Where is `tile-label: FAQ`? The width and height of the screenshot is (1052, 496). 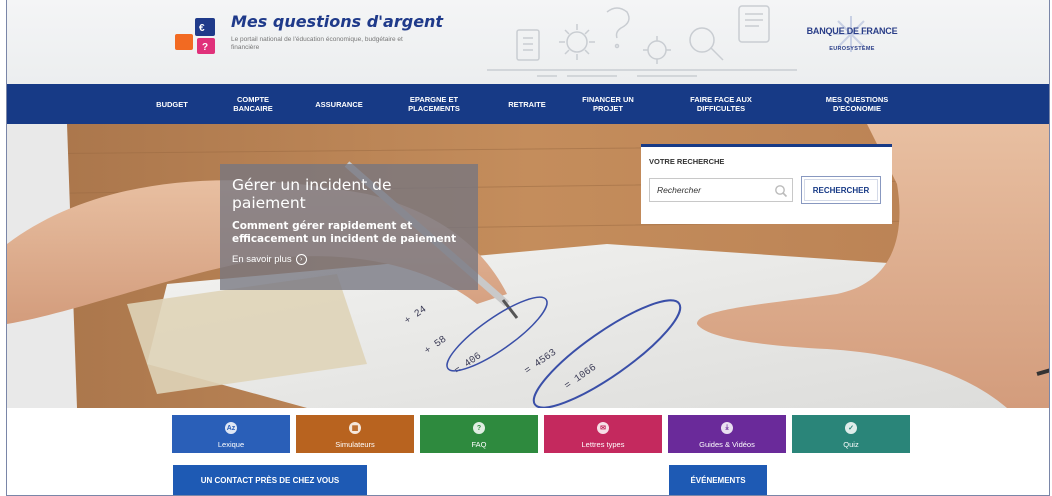 tile-label: FAQ is located at coordinates (479, 444).